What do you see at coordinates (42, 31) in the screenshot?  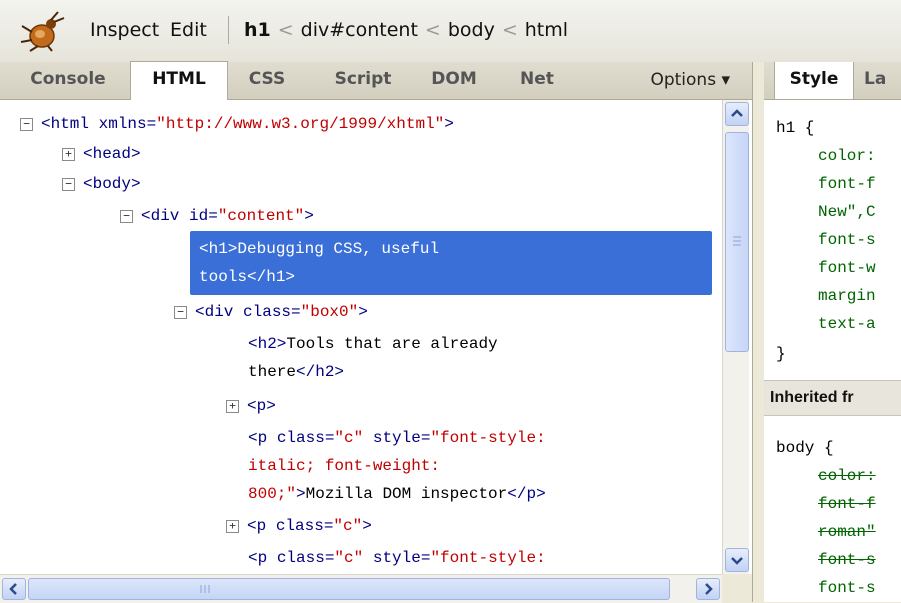 I see `firebug-bug-icon` at bounding box center [42, 31].